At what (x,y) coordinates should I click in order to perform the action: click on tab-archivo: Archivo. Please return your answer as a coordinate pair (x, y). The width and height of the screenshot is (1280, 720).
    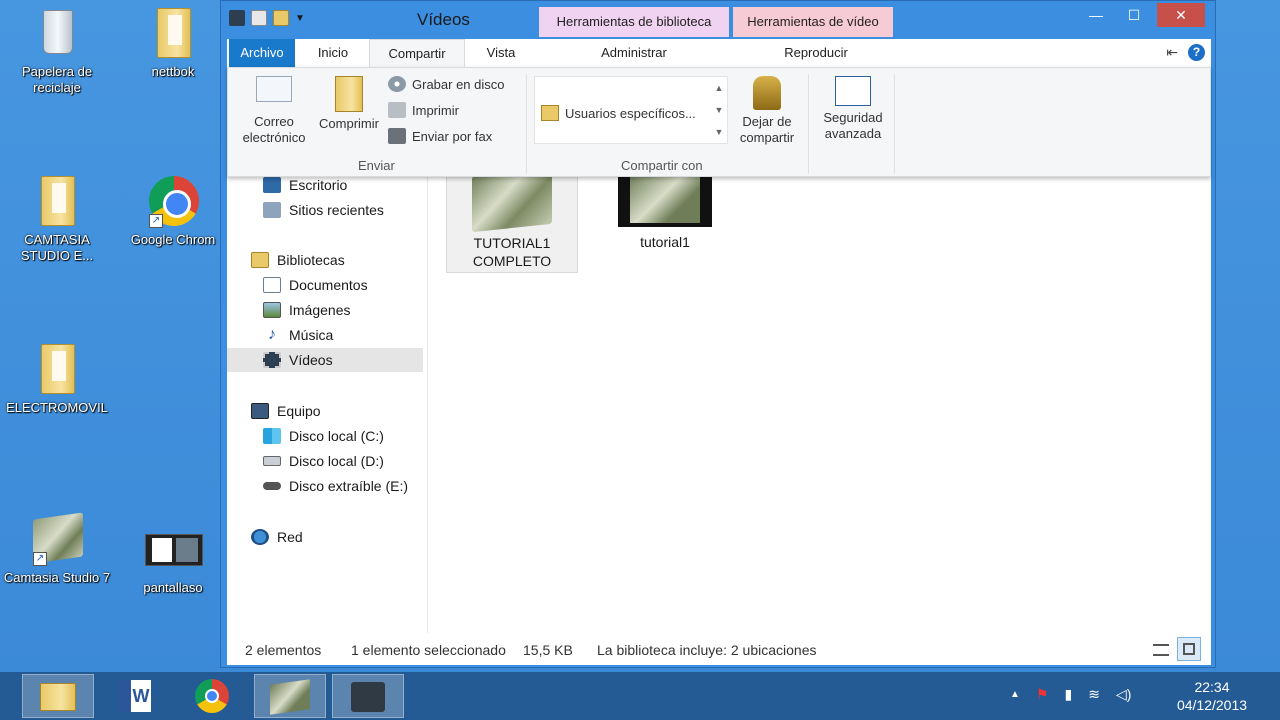
    Looking at the image, I should click on (262, 53).